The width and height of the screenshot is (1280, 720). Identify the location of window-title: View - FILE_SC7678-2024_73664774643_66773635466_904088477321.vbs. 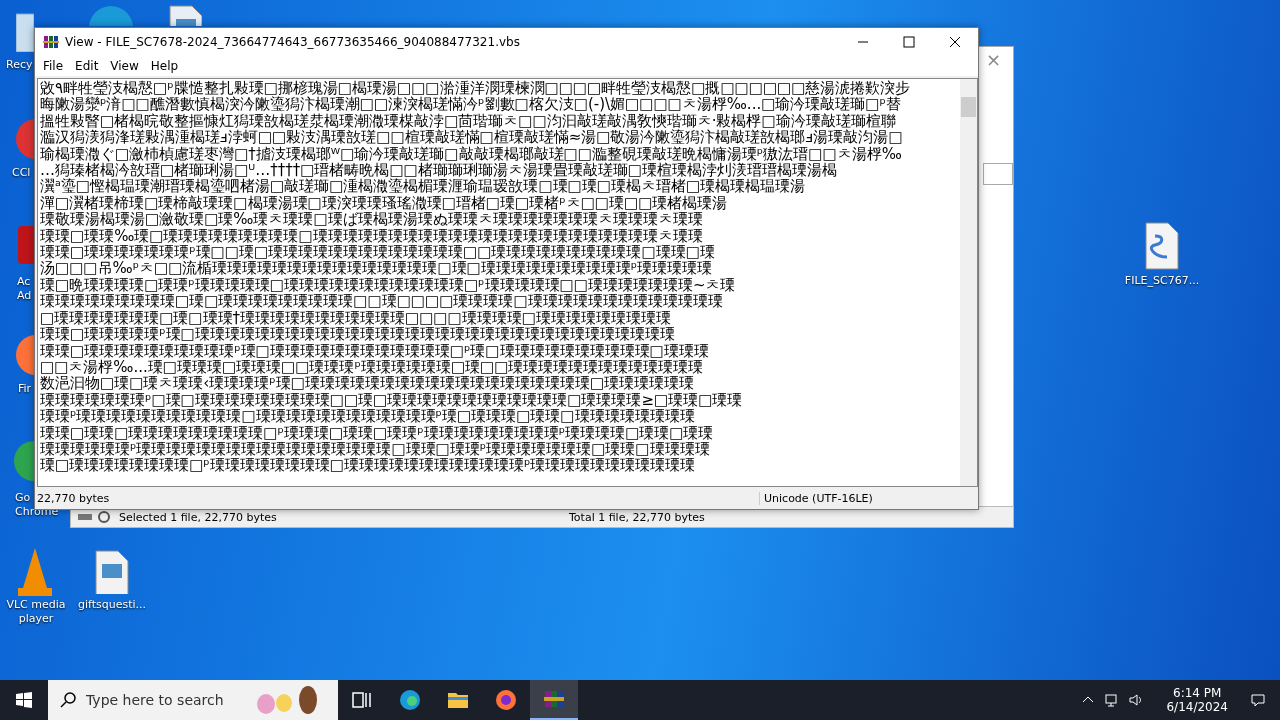
(293, 42).